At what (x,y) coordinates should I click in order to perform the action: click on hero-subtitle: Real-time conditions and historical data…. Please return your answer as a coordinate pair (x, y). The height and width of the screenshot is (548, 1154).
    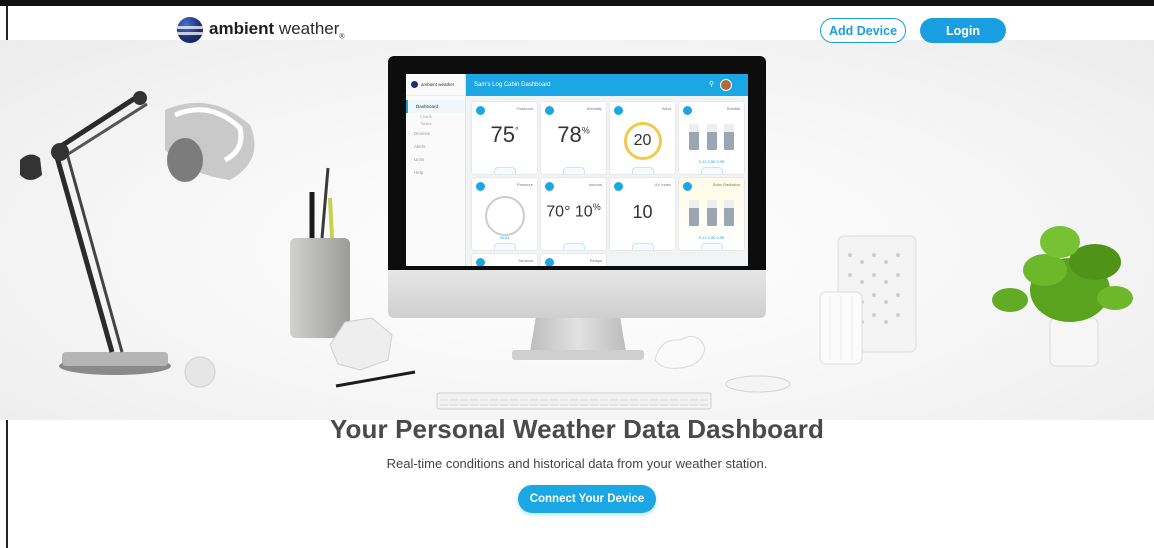
    Looking at the image, I should click on (577, 463).